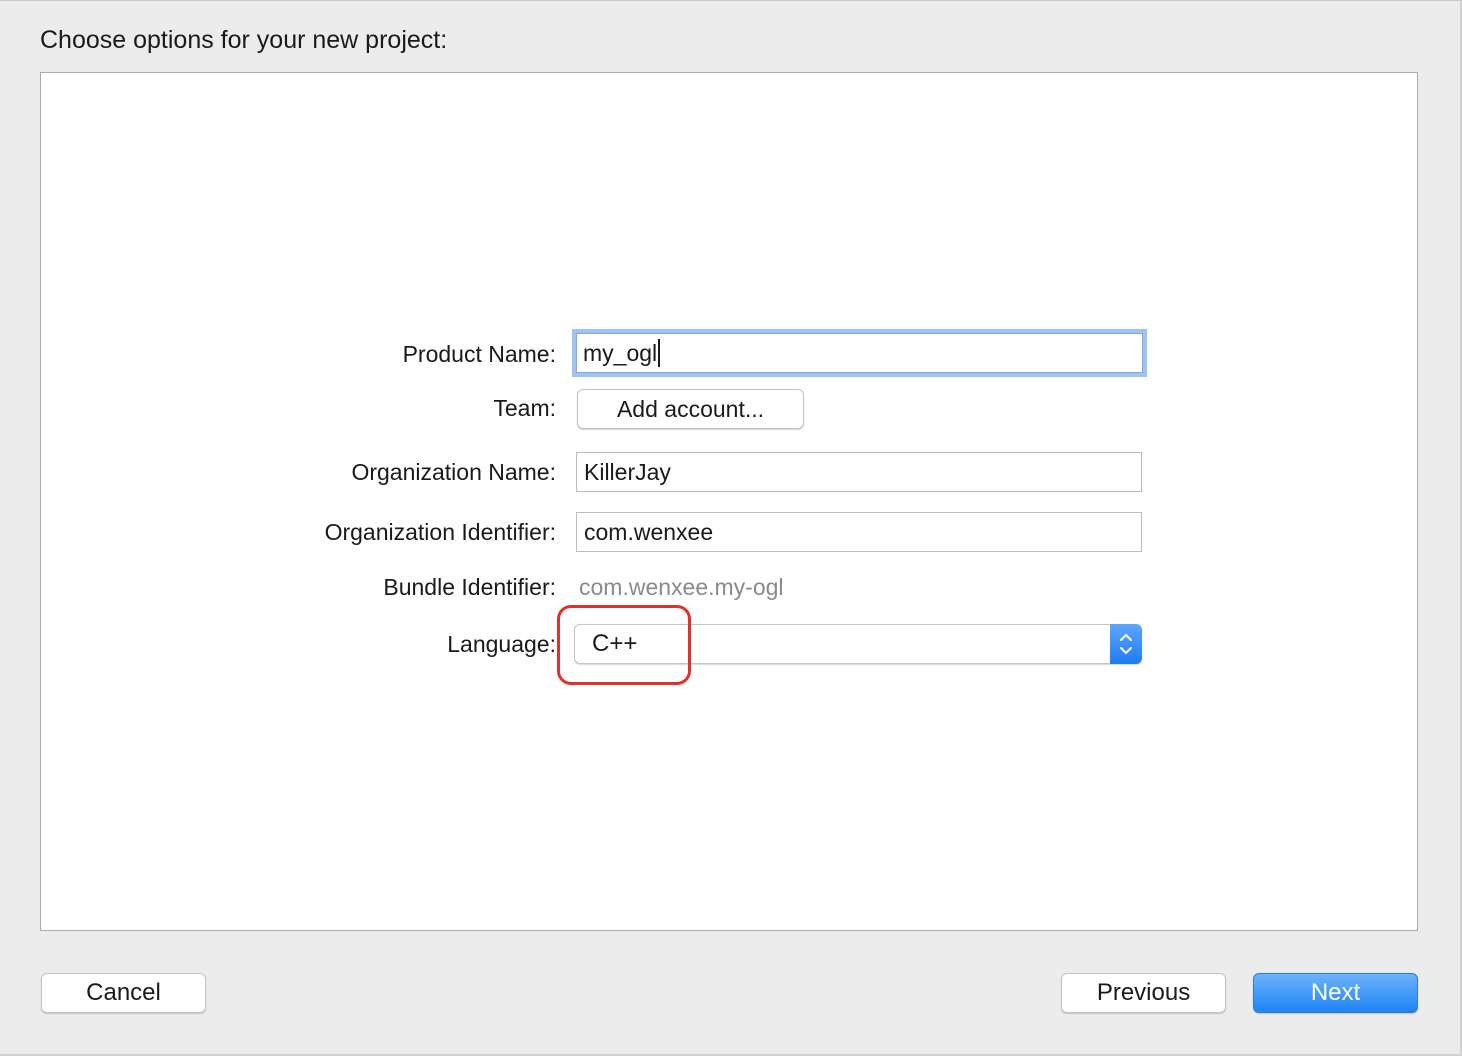 The width and height of the screenshot is (1462, 1056). What do you see at coordinates (440, 532) in the screenshot?
I see `organization-identifier-label: Organization Identifier:` at bounding box center [440, 532].